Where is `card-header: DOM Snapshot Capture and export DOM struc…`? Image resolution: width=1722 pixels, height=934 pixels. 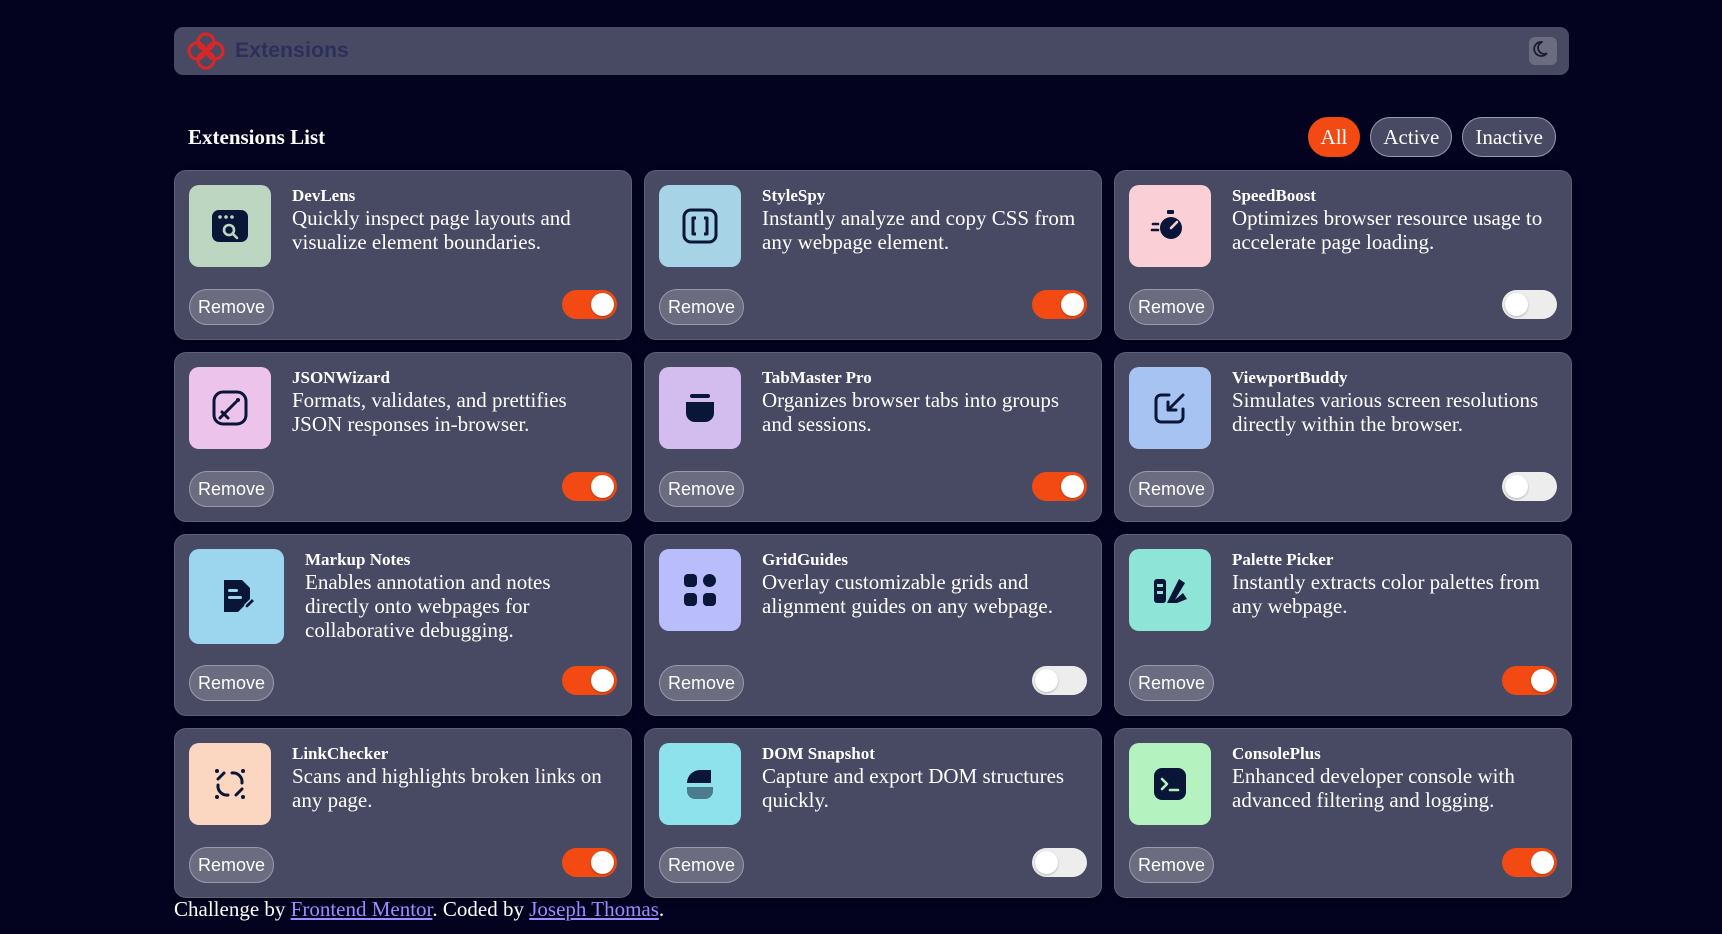 card-header: DOM Snapshot Capture and export DOM struc… is located at coordinates (873, 784).